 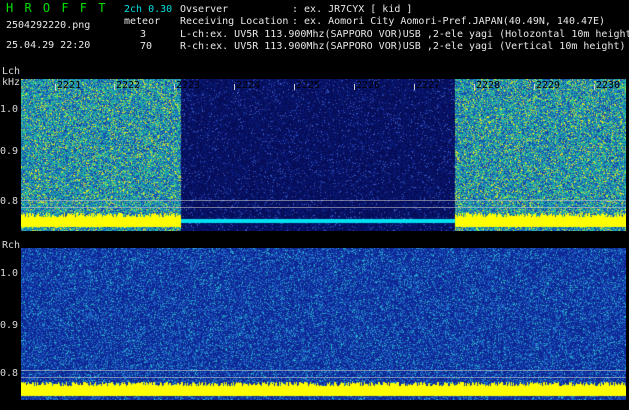 I want to click on lch-ytick-2: 0.9, so click(x=9, y=151).